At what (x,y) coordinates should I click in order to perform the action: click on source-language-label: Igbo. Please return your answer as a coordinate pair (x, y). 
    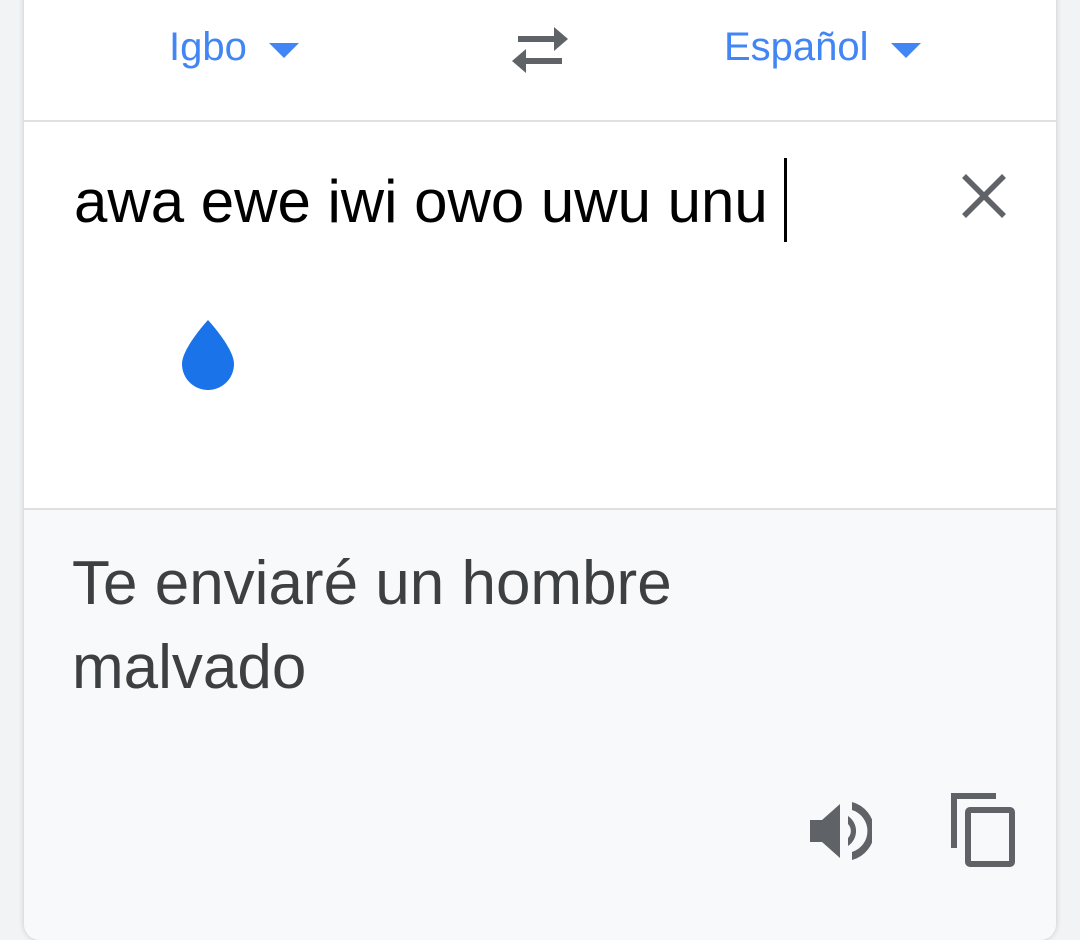
    Looking at the image, I should click on (208, 46).